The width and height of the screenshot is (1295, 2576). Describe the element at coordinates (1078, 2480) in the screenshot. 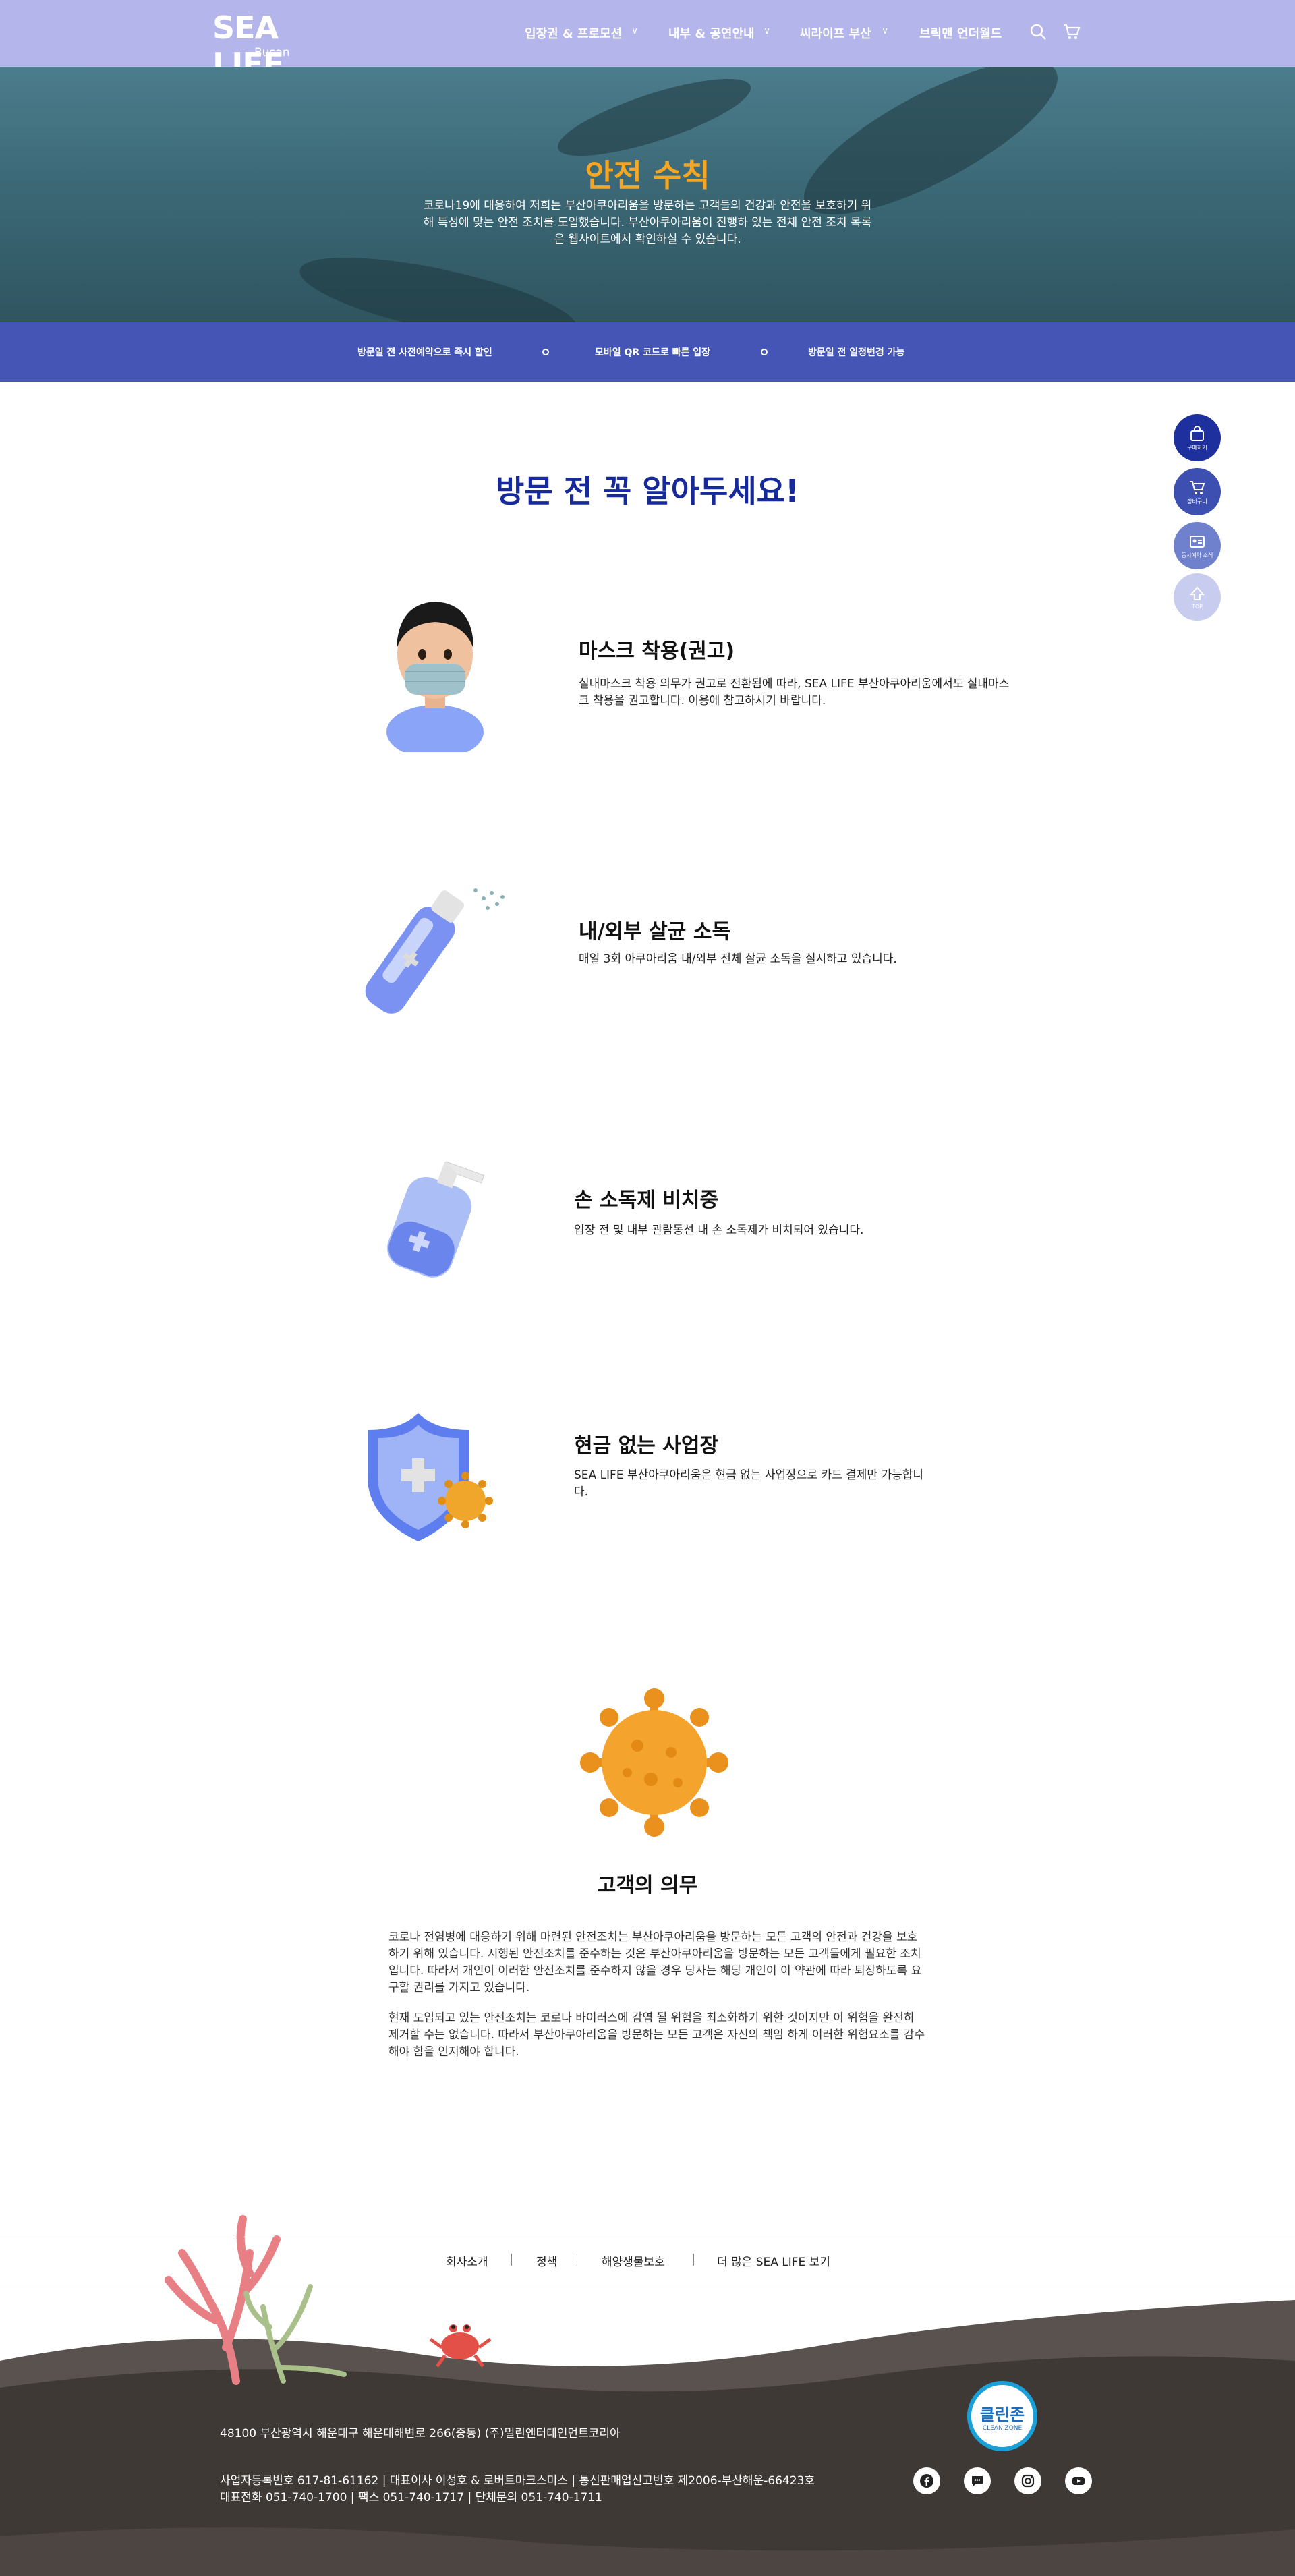

I see `youtube-icon` at that location.